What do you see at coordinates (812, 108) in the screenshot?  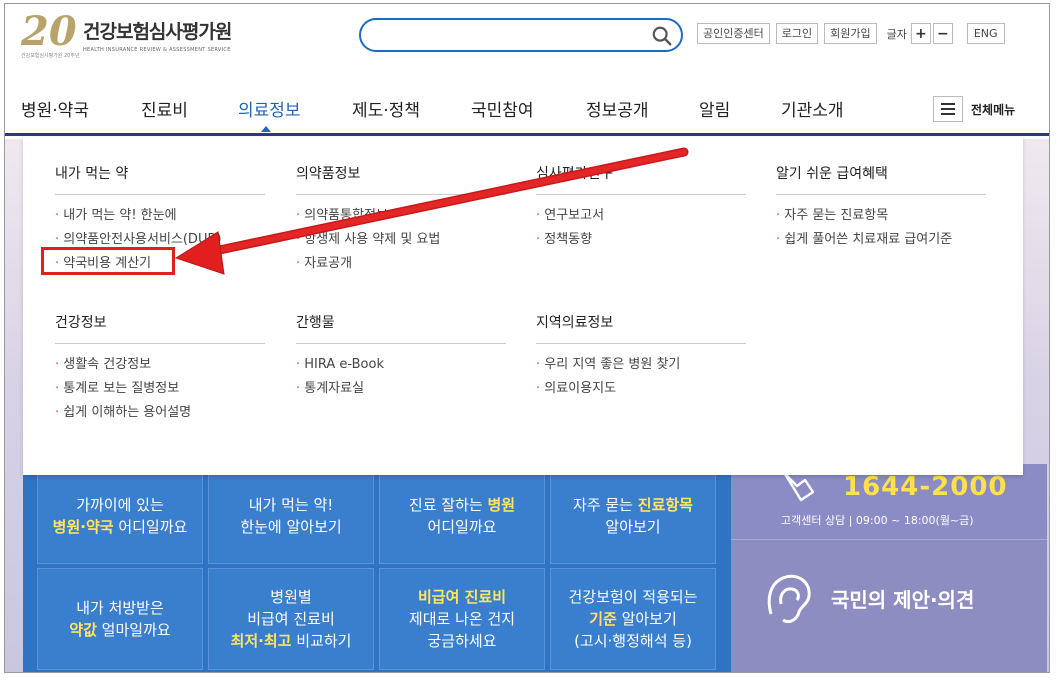 I see `nav-about: 기관소개` at bounding box center [812, 108].